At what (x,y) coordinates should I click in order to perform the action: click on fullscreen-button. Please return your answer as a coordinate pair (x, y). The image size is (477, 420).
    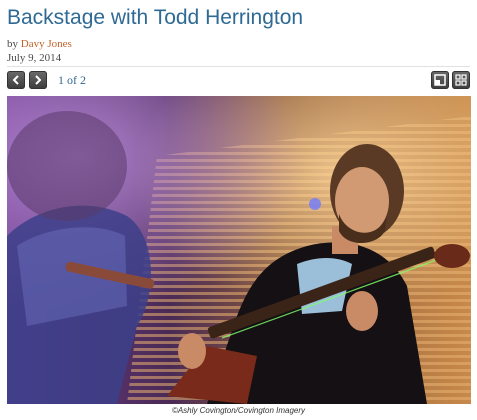
    Looking at the image, I should click on (440, 80).